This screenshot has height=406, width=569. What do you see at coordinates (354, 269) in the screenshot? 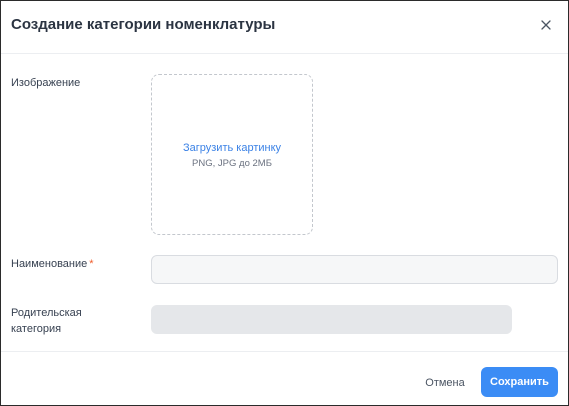
I see `name-input` at bounding box center [354, 269].